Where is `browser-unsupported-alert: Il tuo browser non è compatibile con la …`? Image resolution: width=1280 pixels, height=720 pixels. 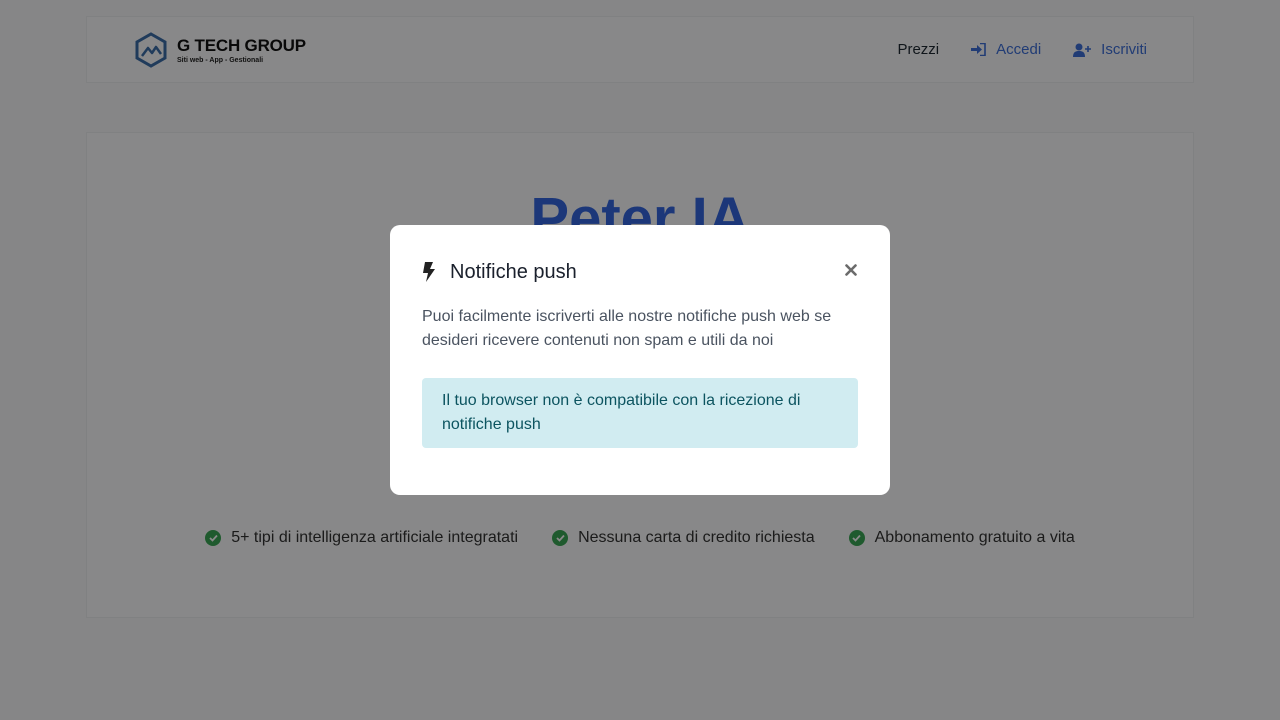 browser-unsupported-alert: Il tuo browser non è compatibile con la … is located at coordinates (640, 413).